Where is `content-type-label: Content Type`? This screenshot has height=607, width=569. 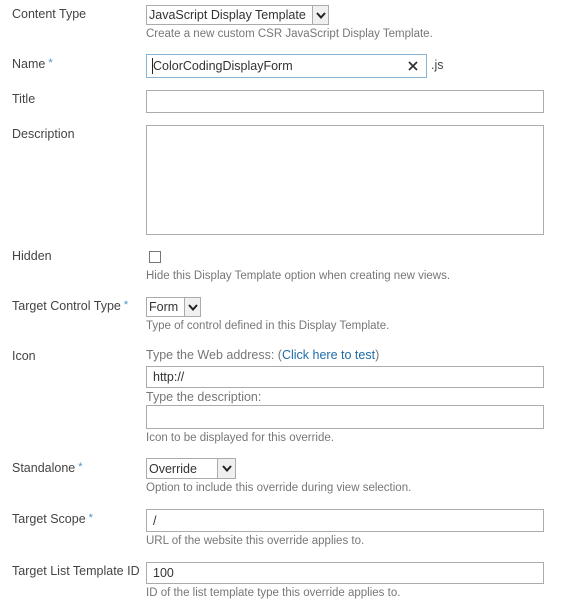 content-type-label: Content Type is located at coordinates (49, 14).